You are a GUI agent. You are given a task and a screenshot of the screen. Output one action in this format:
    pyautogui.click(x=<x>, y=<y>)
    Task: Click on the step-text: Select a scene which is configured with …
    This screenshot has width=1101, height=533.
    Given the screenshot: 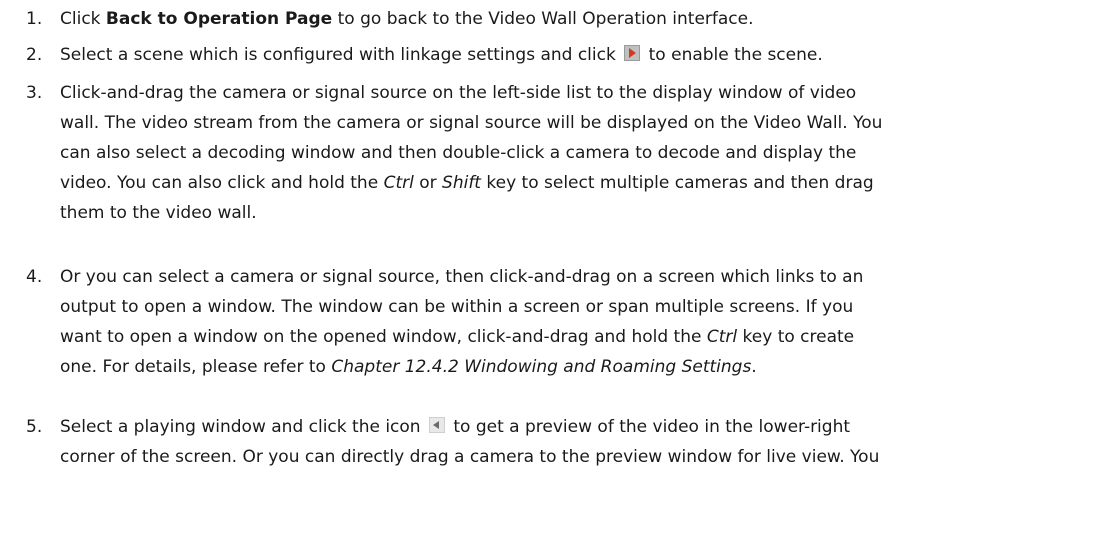 What is the action you would take?
    pyautogui.click(x=441, y=55)
    